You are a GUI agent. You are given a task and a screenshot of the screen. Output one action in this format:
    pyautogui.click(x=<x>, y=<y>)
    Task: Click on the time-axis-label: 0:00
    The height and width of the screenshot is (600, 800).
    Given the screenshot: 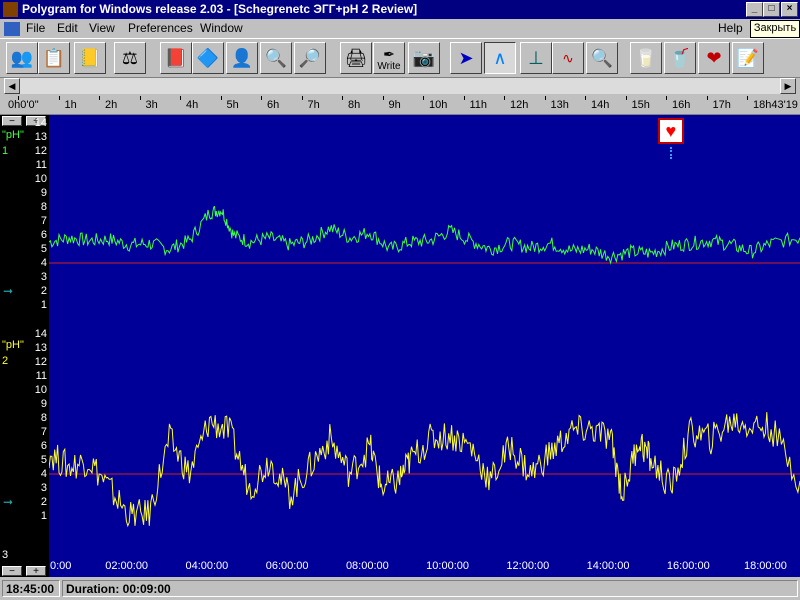 What is the action you would take?
    pyautogui.click(x=61, y=566)
    